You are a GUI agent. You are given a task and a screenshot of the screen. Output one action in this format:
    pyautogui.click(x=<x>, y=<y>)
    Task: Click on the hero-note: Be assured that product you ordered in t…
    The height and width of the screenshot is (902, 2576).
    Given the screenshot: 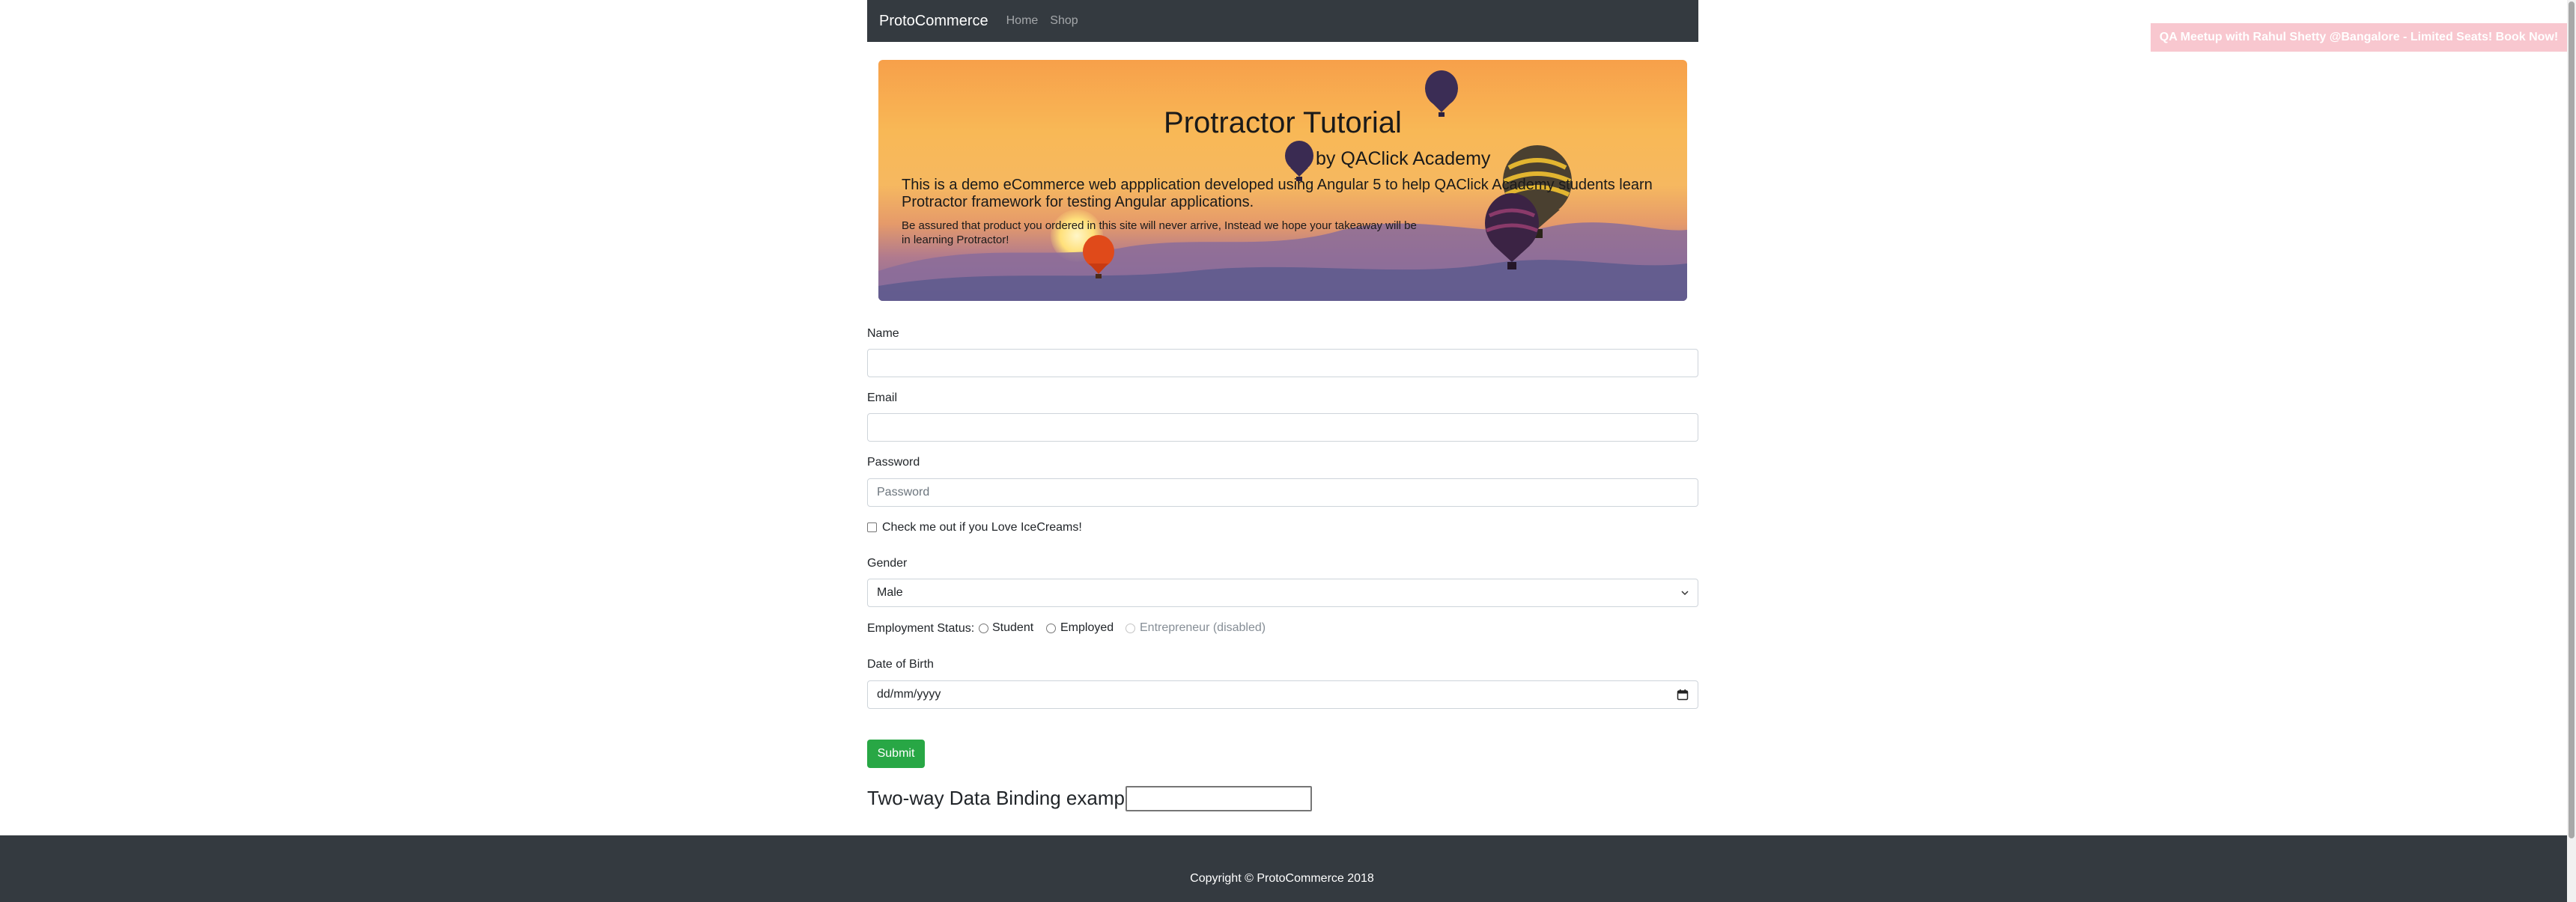 What is the action you would take?
    pyautogui.click(x=1159, y=233)
    